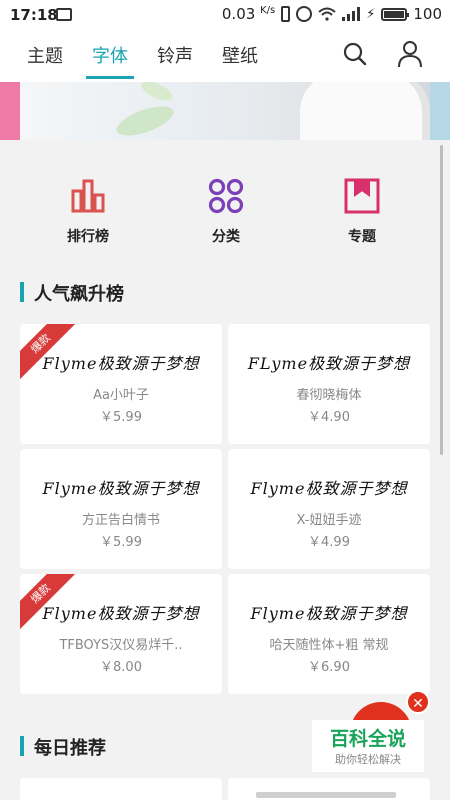 The height and width of the screenshot is (800, 450). I want to click on font-price: ￥4.90, so click(329, 417).